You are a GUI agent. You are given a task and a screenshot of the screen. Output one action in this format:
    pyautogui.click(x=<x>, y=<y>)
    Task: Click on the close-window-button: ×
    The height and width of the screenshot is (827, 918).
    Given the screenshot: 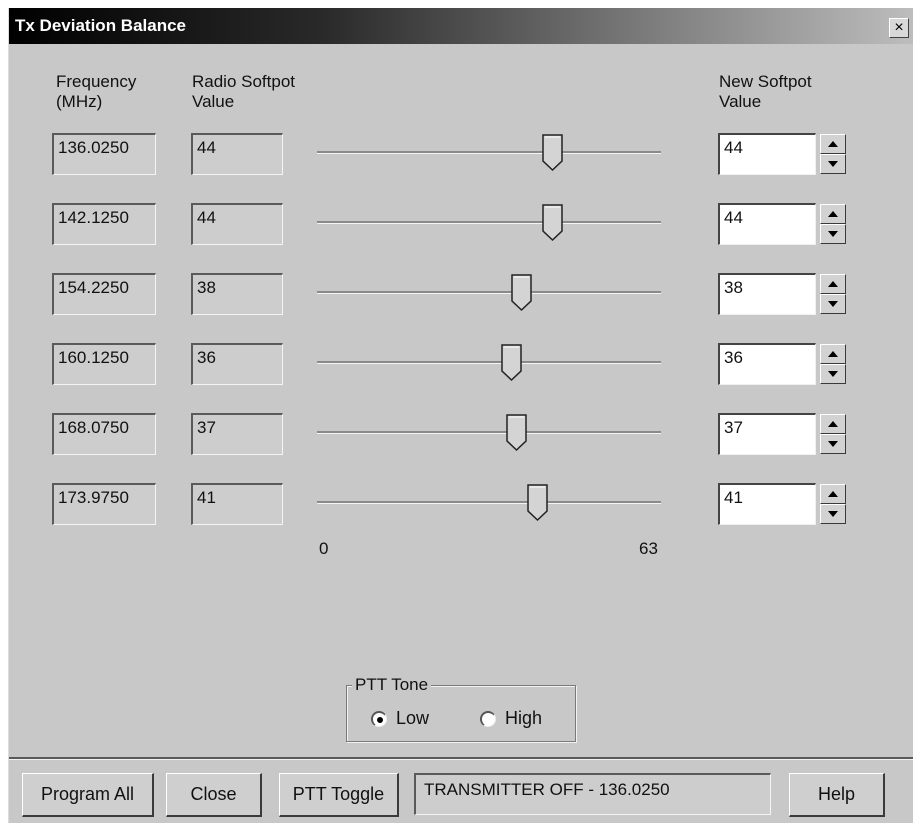 What is the action you would take?
    pyautogui.click(x=899, y=28)
    